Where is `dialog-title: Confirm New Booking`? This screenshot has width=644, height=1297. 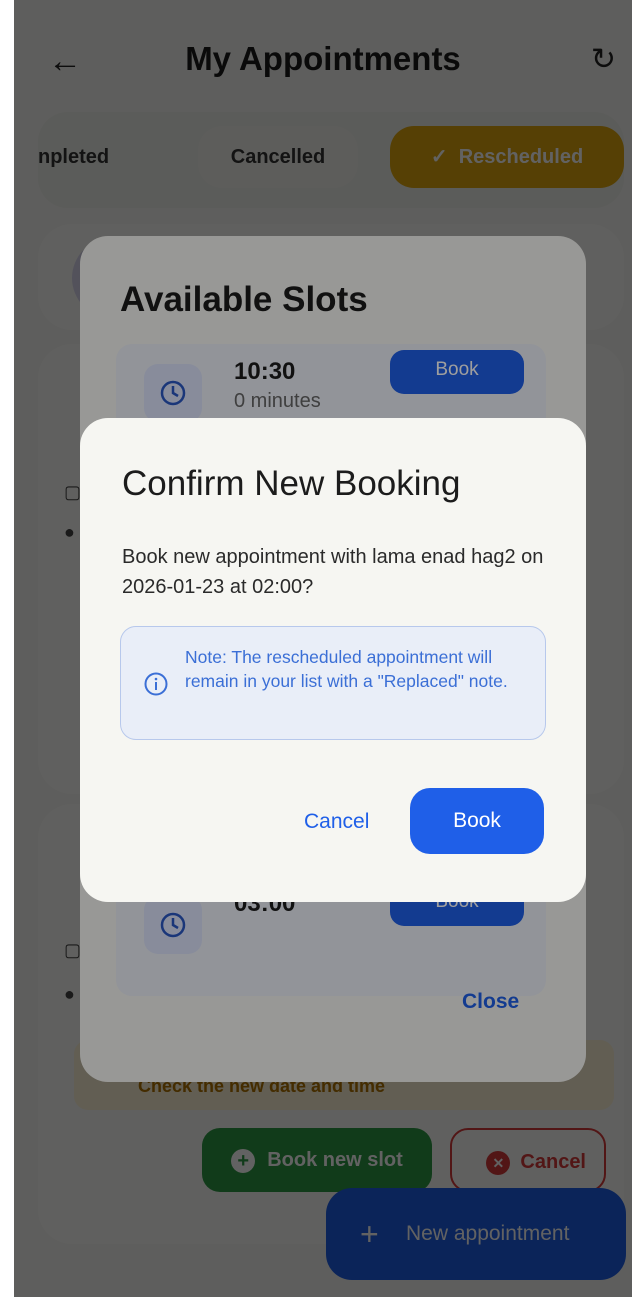 dialog-title: Confirm New Booking is located at coordinates (291, 483).